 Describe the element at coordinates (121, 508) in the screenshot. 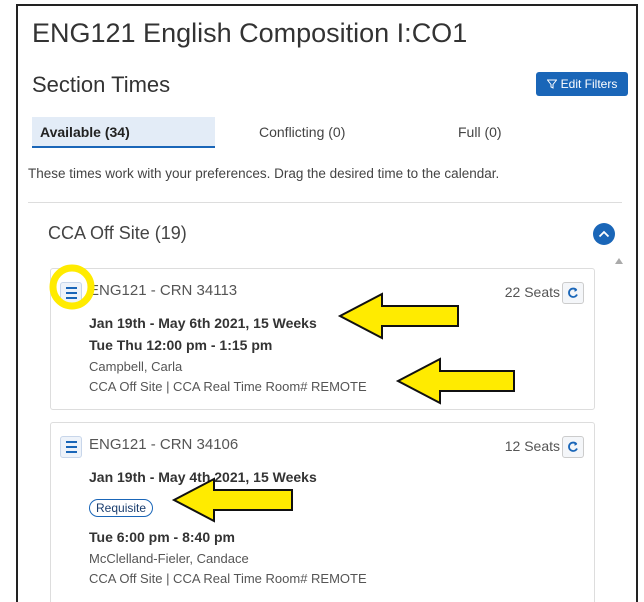

I see `requisite-badge: Requisite` at that location.